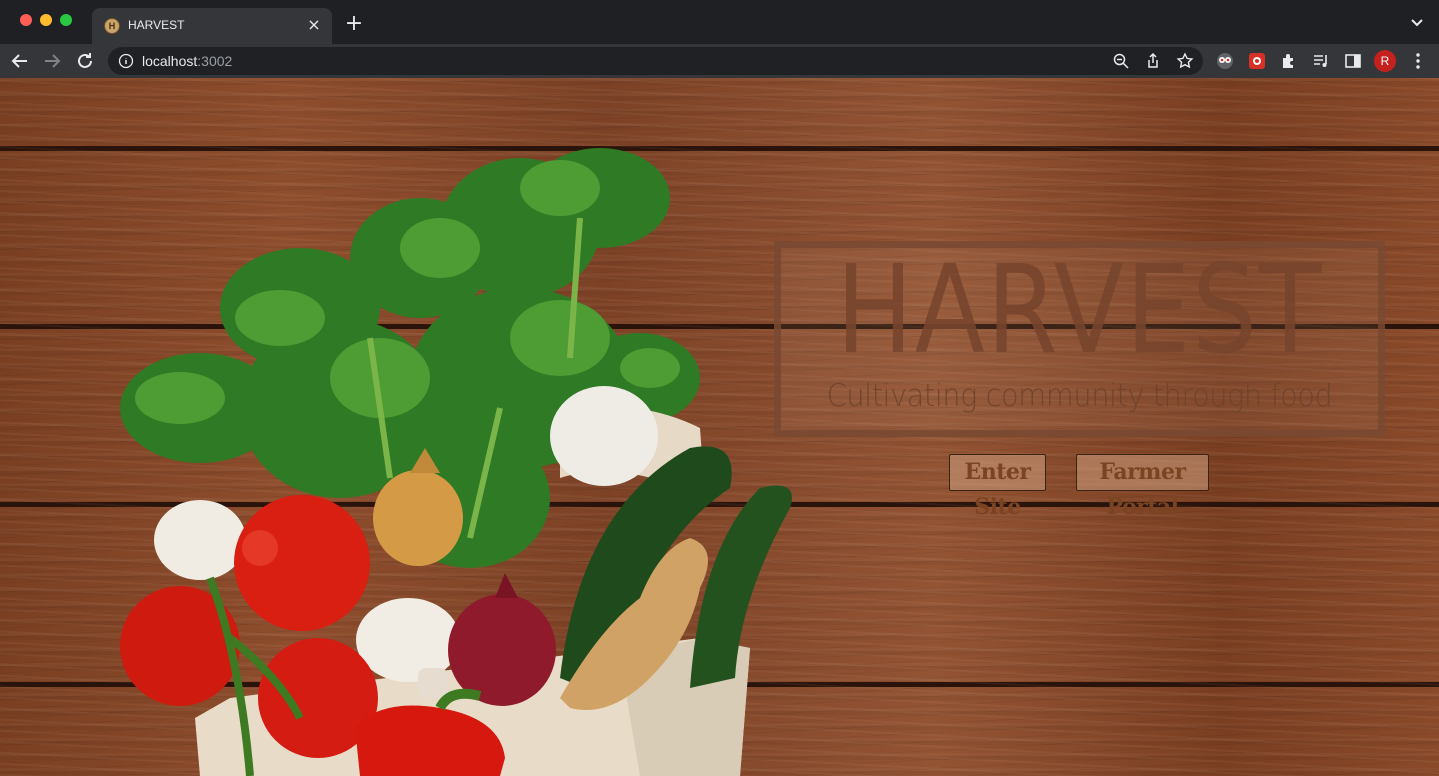  I want to click on bookmark-star-icon, so click(1185, 61).